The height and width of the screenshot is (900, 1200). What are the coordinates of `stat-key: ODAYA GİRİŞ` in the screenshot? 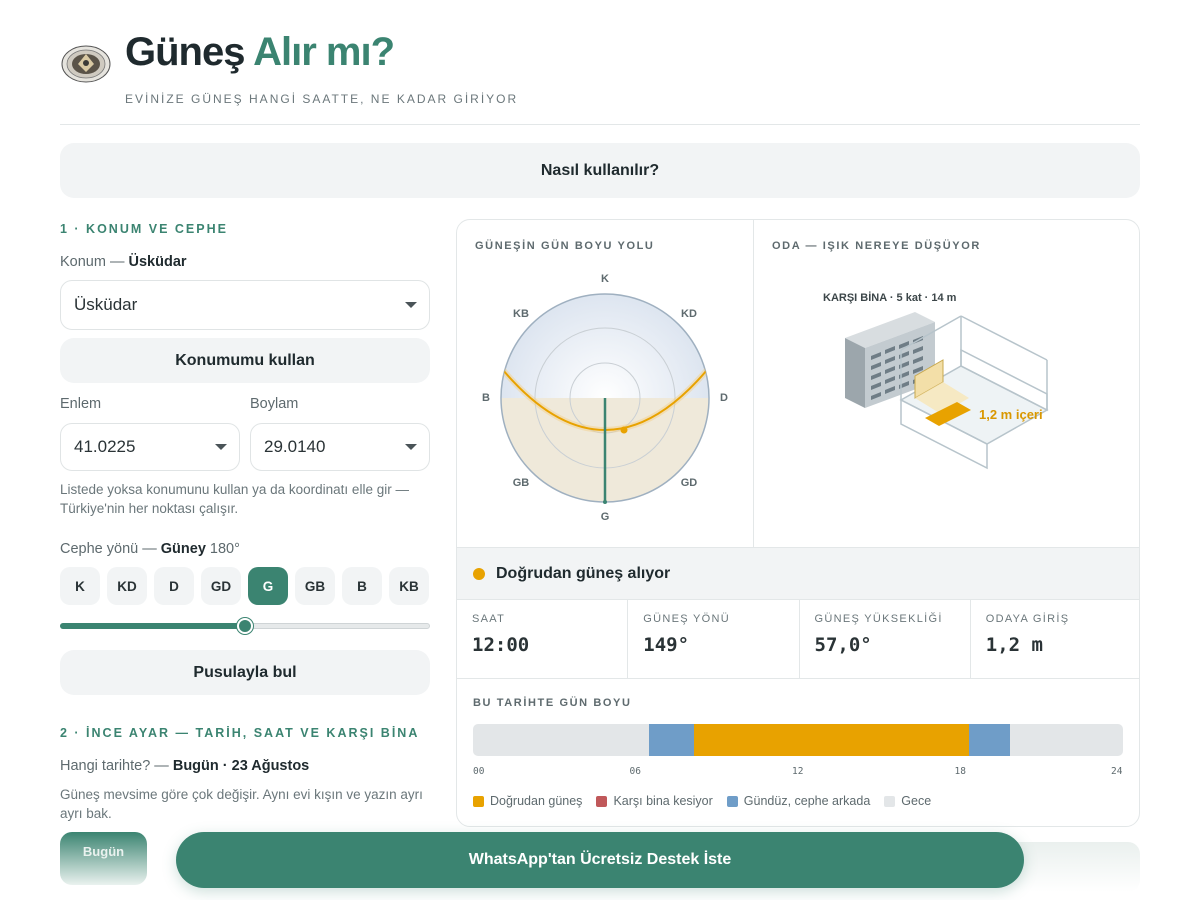 It's located at (1027, 619).